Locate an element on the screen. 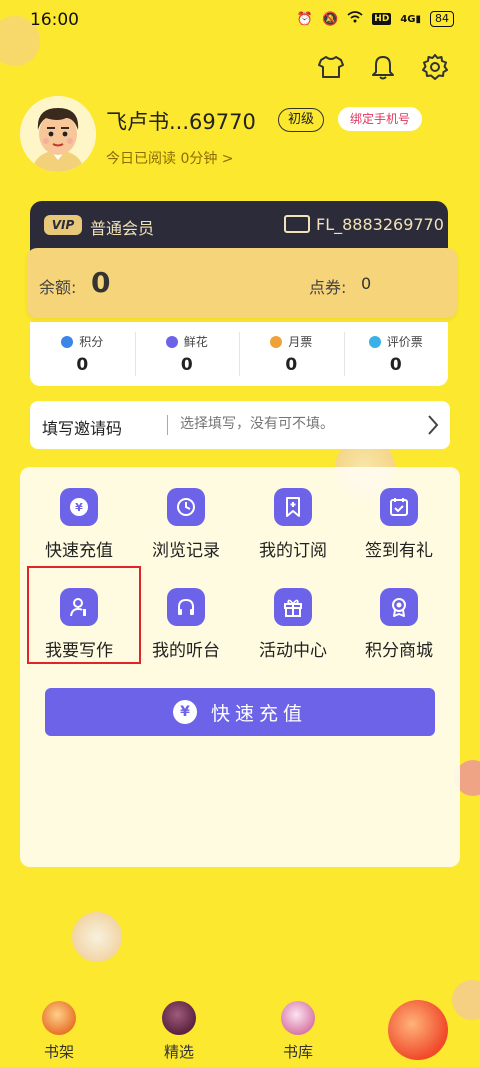  grid-item-history: 浏览记录 is located at coordinates (186, 515).